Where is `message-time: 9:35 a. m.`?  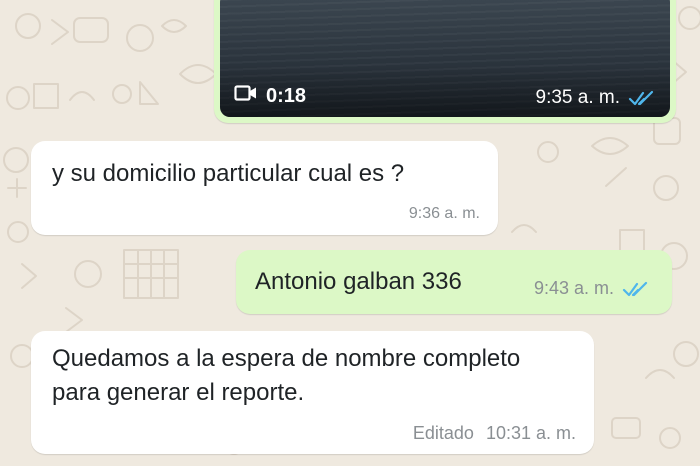
message-time: 9:35 a. m. is located at coordinates (578, 97).